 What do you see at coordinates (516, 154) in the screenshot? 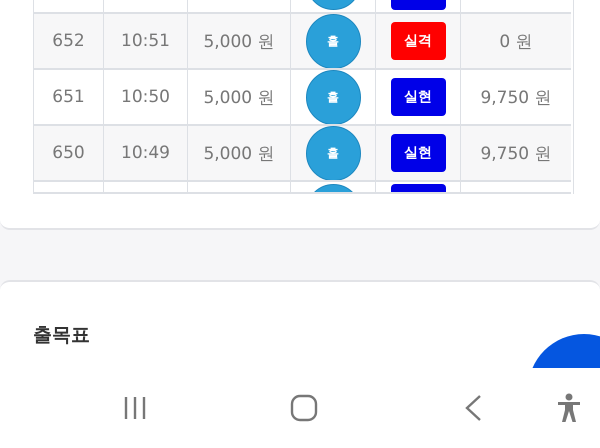
I see `table-cell: 9,750 원` at bounding box center [516, 154].